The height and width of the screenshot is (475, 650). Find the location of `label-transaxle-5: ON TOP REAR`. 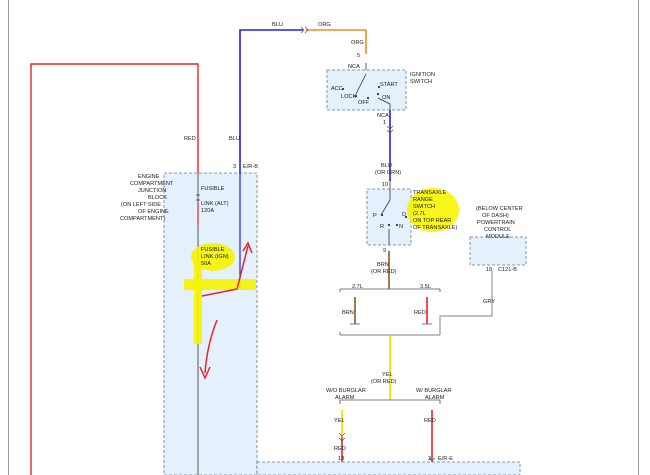

label-transaxle-5: ON TOP REAR is located at coordinates (432, 221).